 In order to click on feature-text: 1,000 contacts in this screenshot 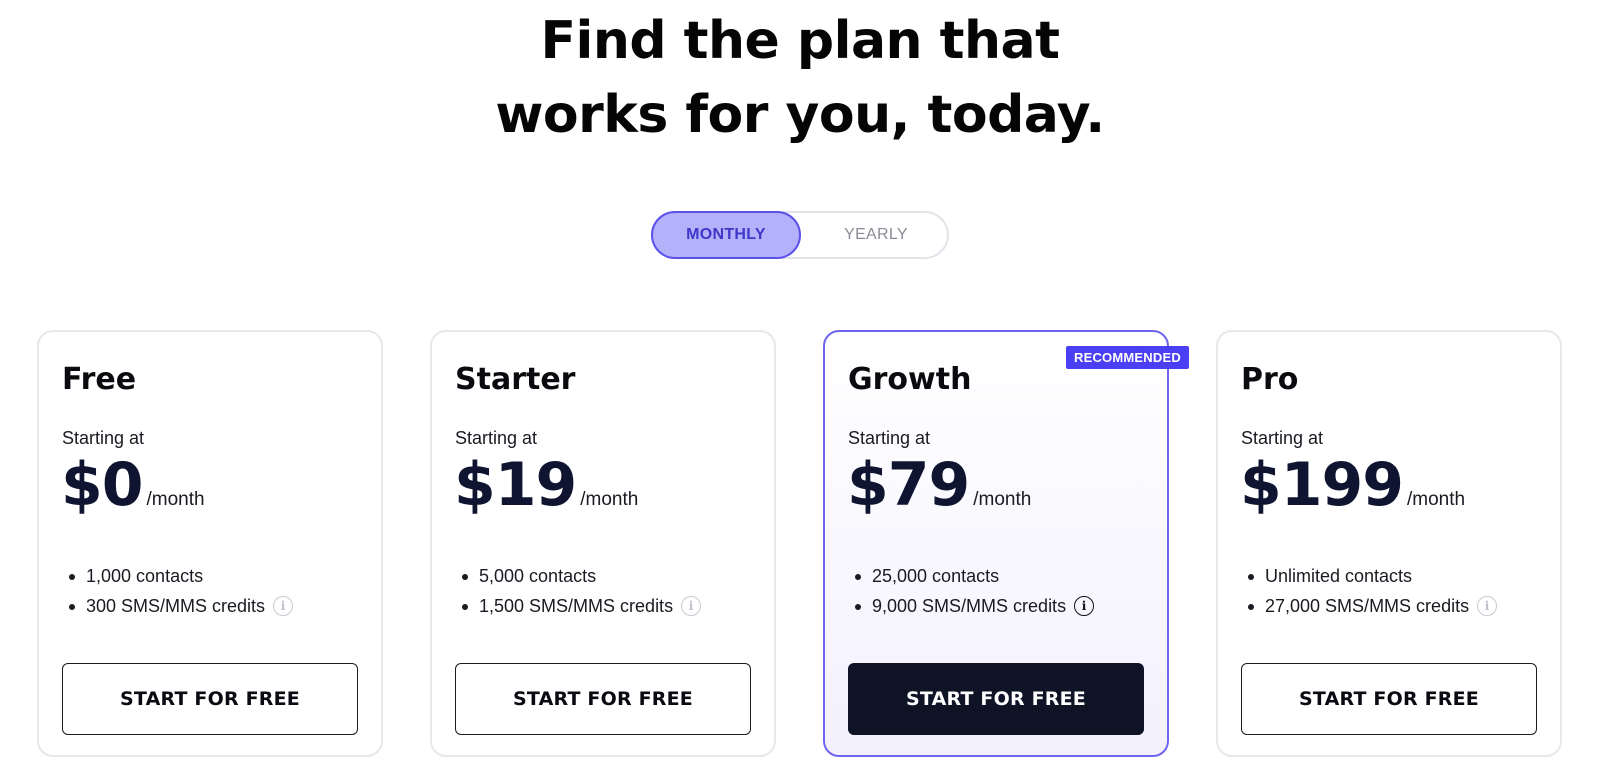, I will do `click(145, 576)`.